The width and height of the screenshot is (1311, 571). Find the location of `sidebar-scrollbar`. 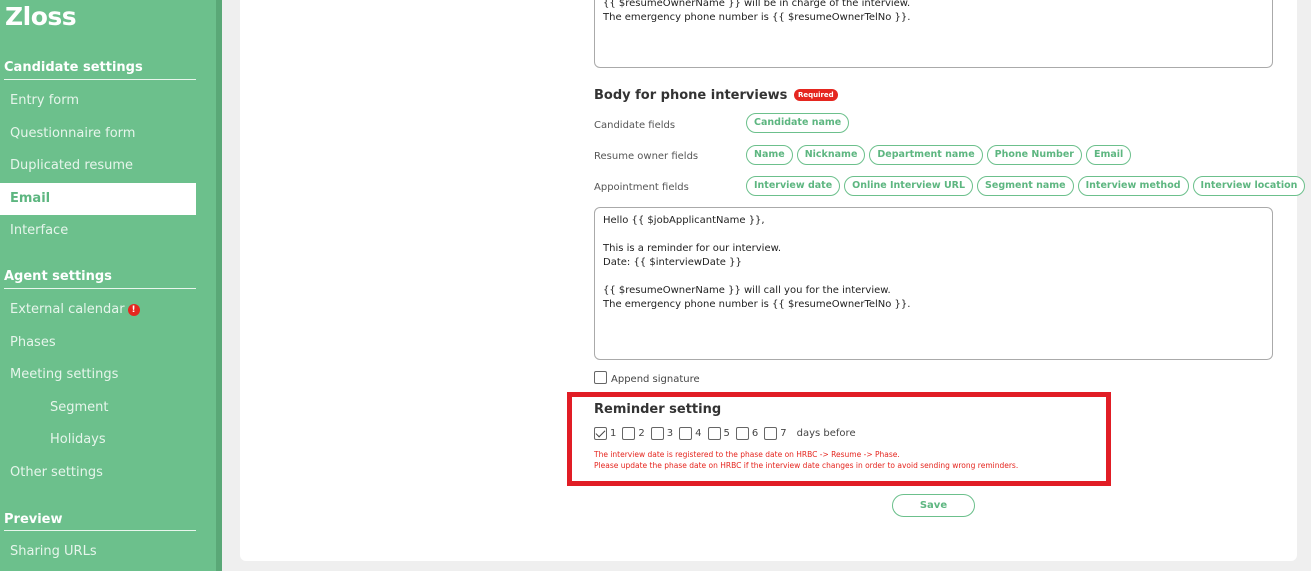

sidebar-scrollbar is located at coordinates (219, 285).